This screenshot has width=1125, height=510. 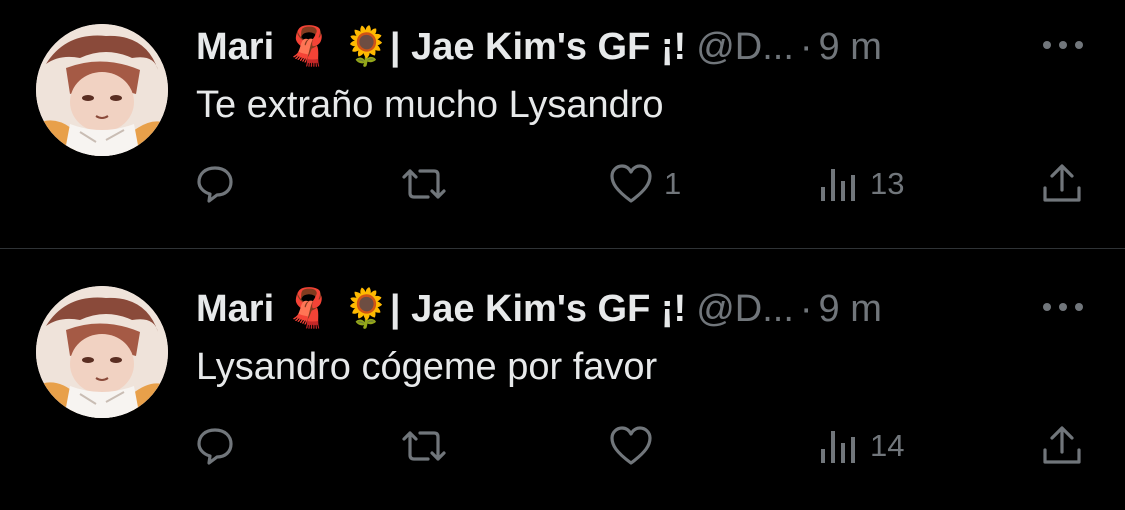 I want to click on tweet-text: Lysandro cógeme por favor, so click(x=427, y=367).